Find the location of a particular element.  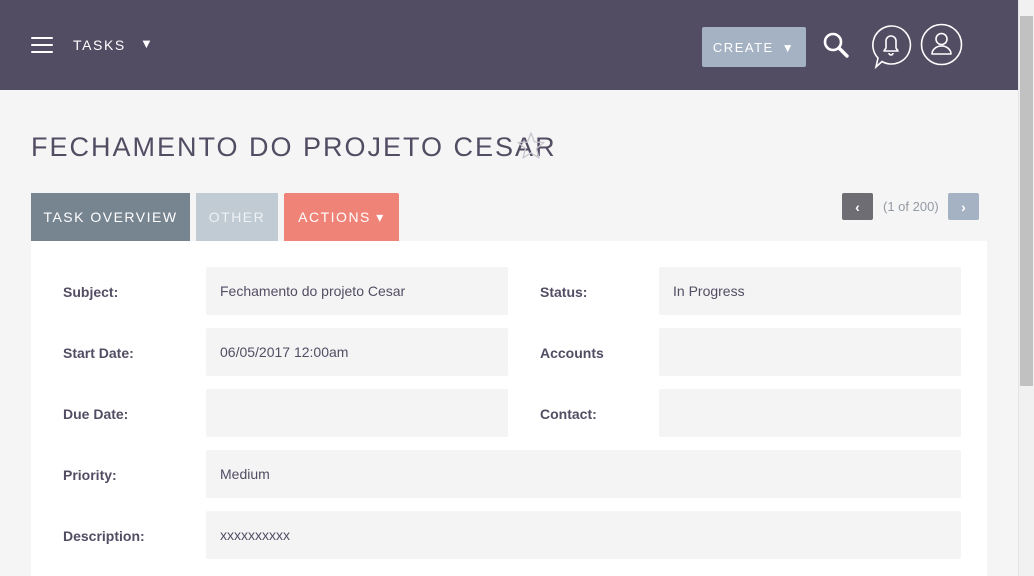

pagination-count: (1 of 200) is located at coordinates (911, 206).